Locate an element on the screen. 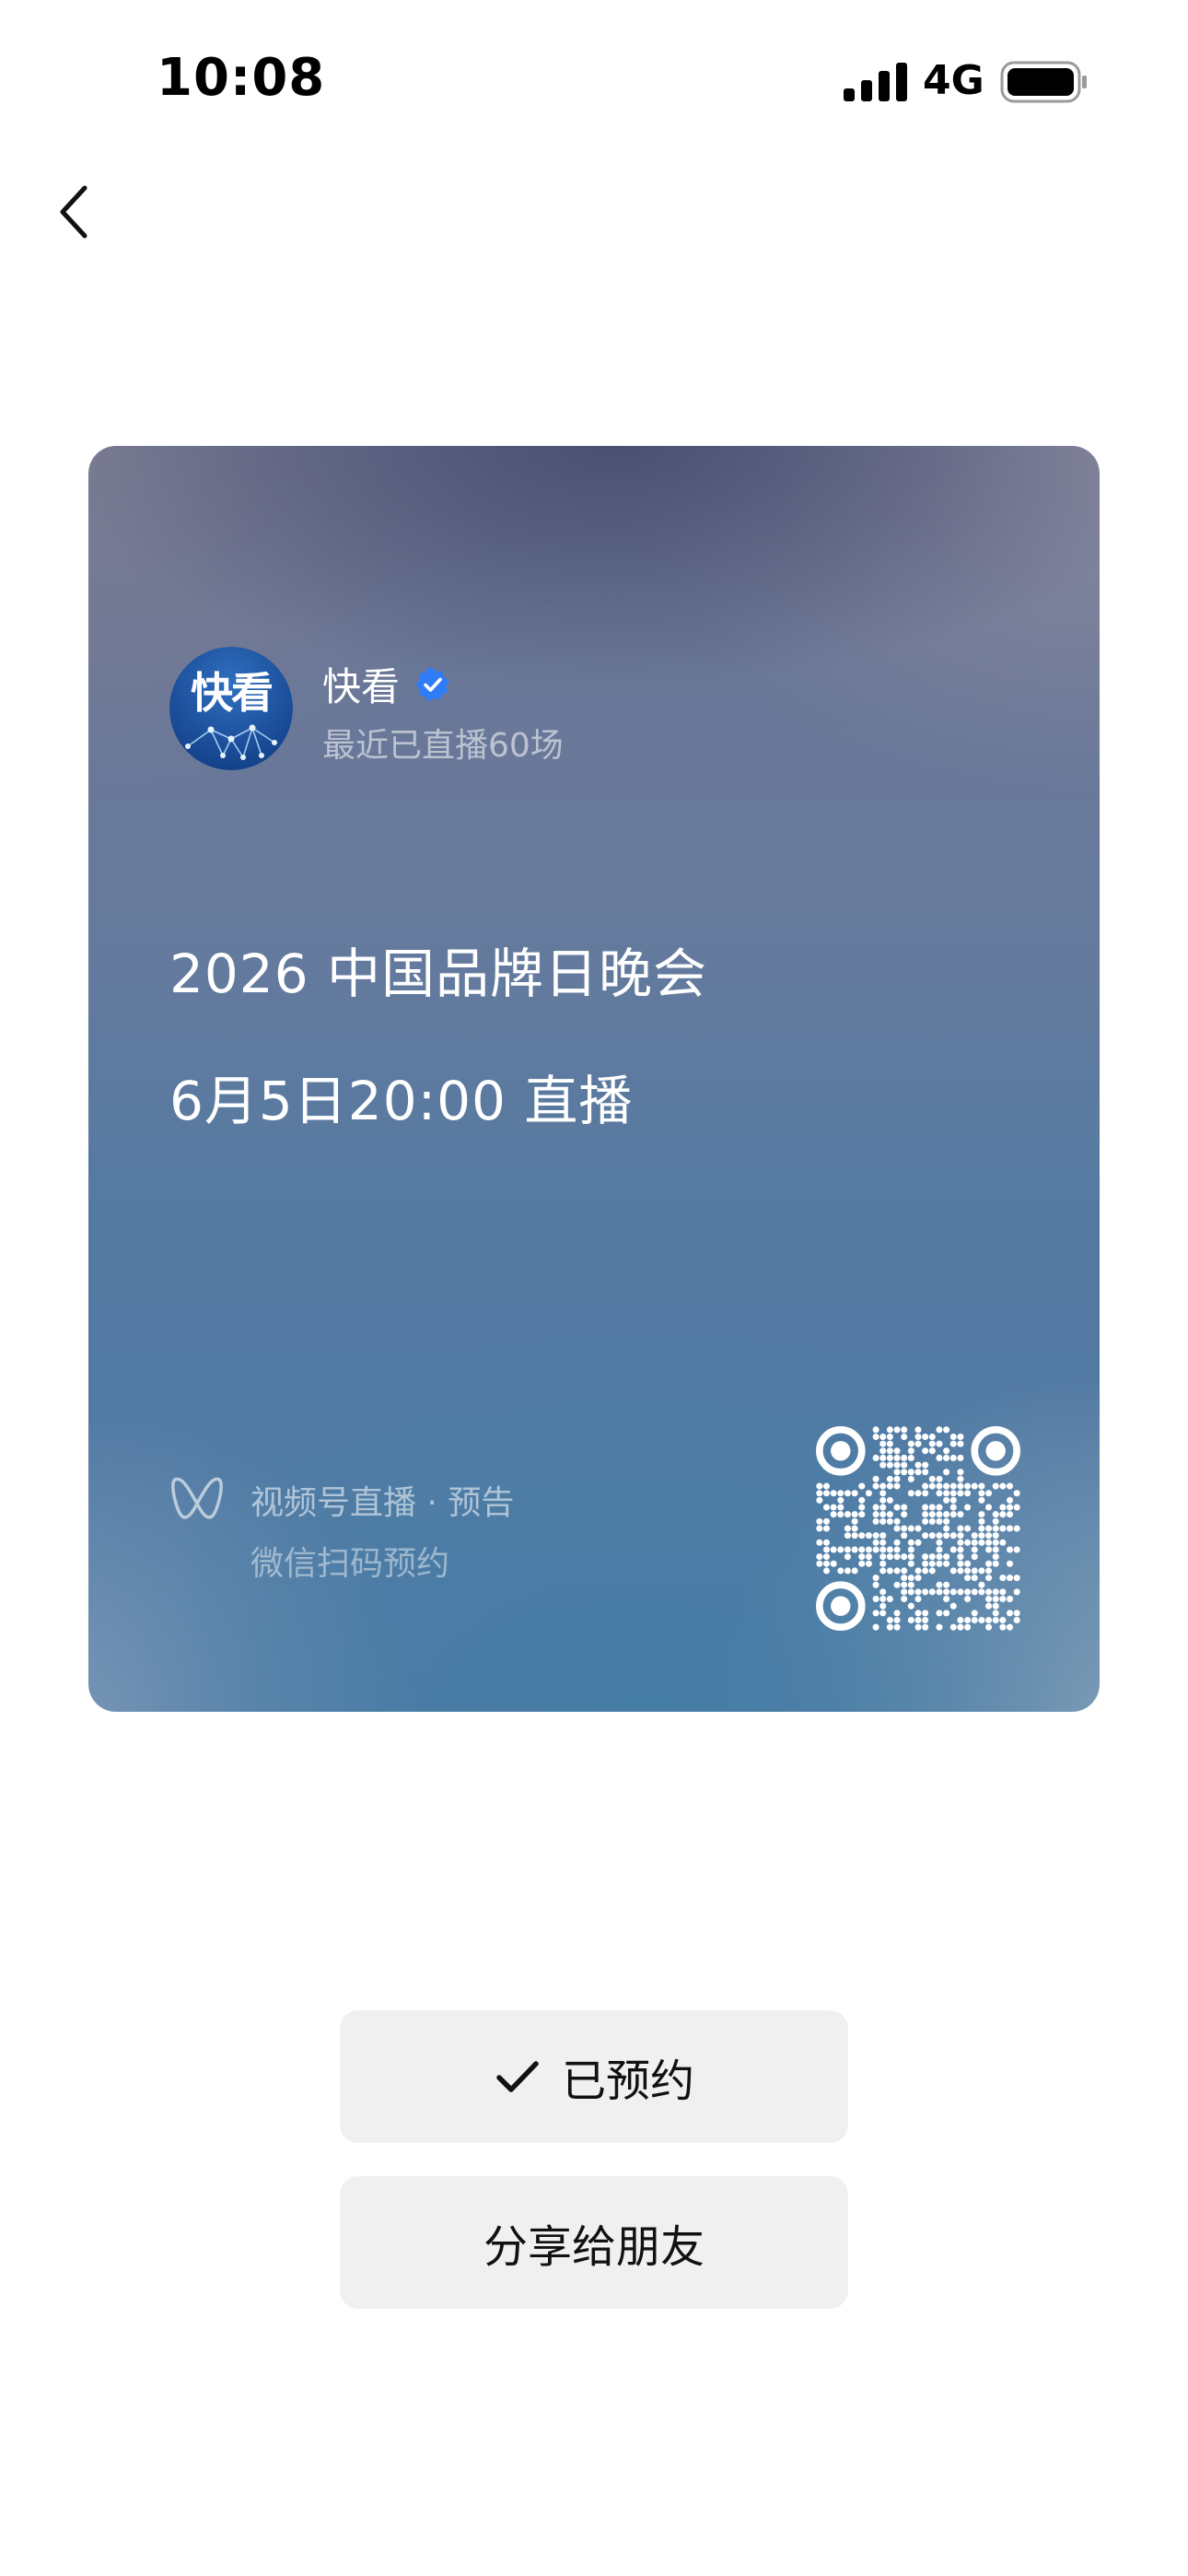 This screenshot has width=1188, height=2576. channel-name-label: 快看 is located at coordinates (361, 686).